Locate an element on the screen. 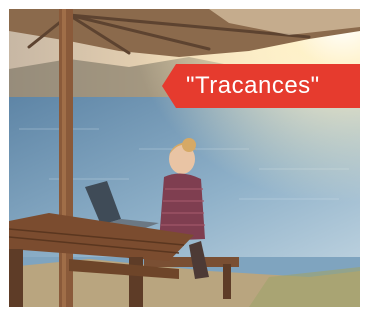 The height and width of the screenshot is (316, 369). tag-label: "Tracances" is located at coordinates (253, 85).